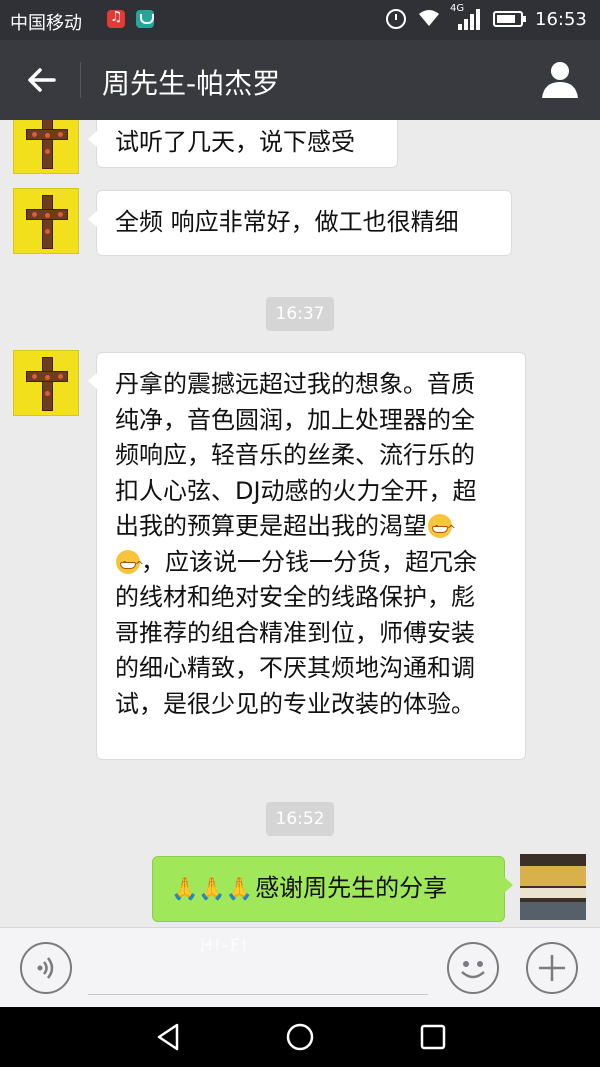  What do you see at coordinates (116, 18) in the screenshot?
I see `music-app-icon` at bounding box center [116, 18].